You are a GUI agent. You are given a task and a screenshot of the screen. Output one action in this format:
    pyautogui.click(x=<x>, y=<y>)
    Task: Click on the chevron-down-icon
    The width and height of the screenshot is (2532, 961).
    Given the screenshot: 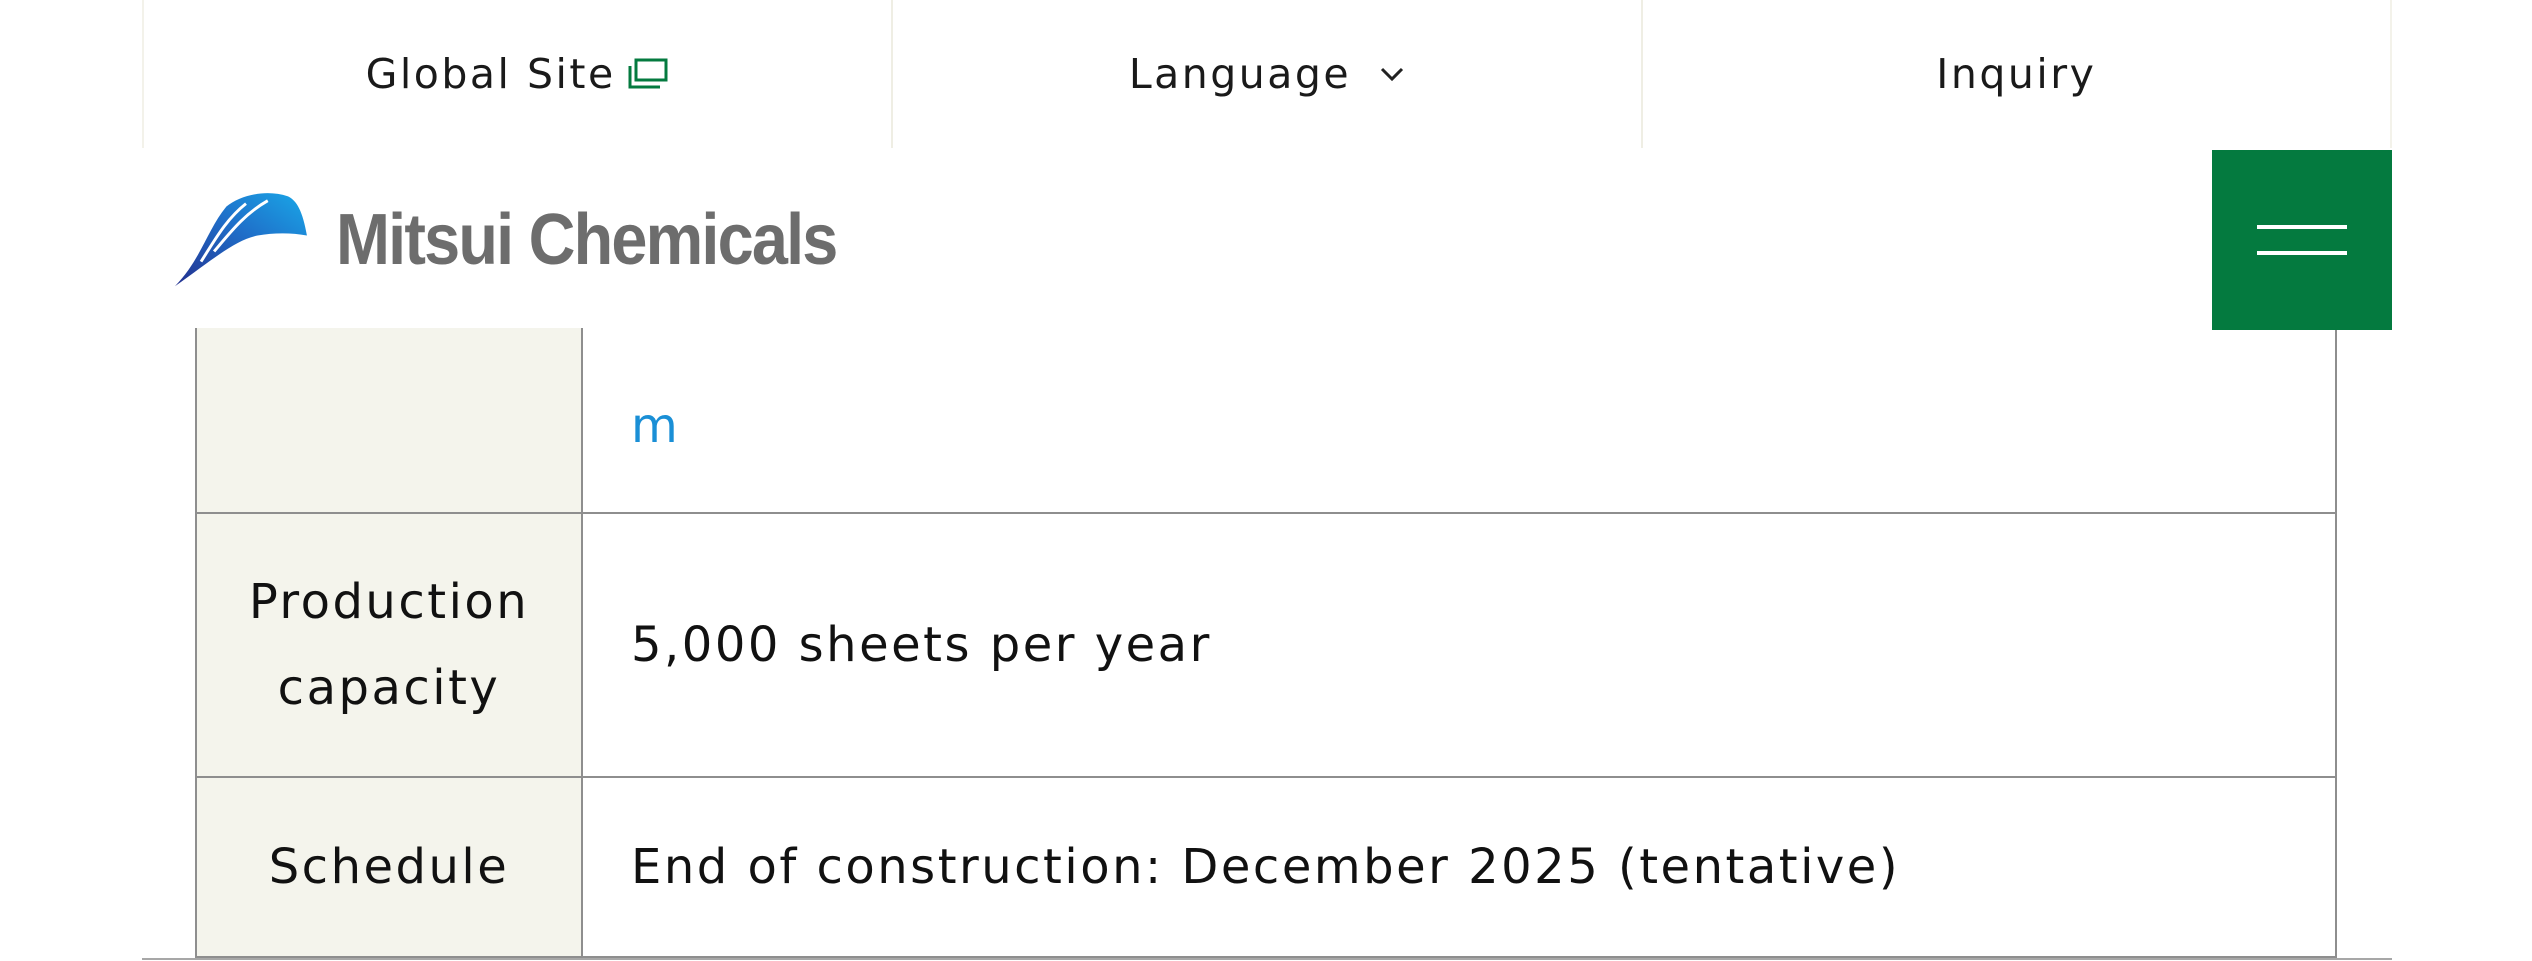 What is the action you would take?
    pyautogui.click(x=1392, y=74)
    